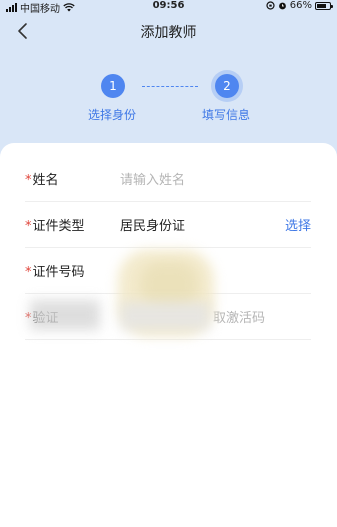  Describe the element at coordinates (226, 115) in the screenshot. I see `step-2-label: 填写信息` at that location.